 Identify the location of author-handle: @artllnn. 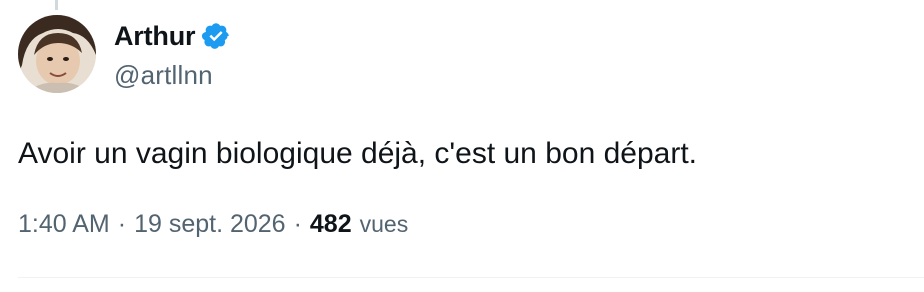
(163, 75).